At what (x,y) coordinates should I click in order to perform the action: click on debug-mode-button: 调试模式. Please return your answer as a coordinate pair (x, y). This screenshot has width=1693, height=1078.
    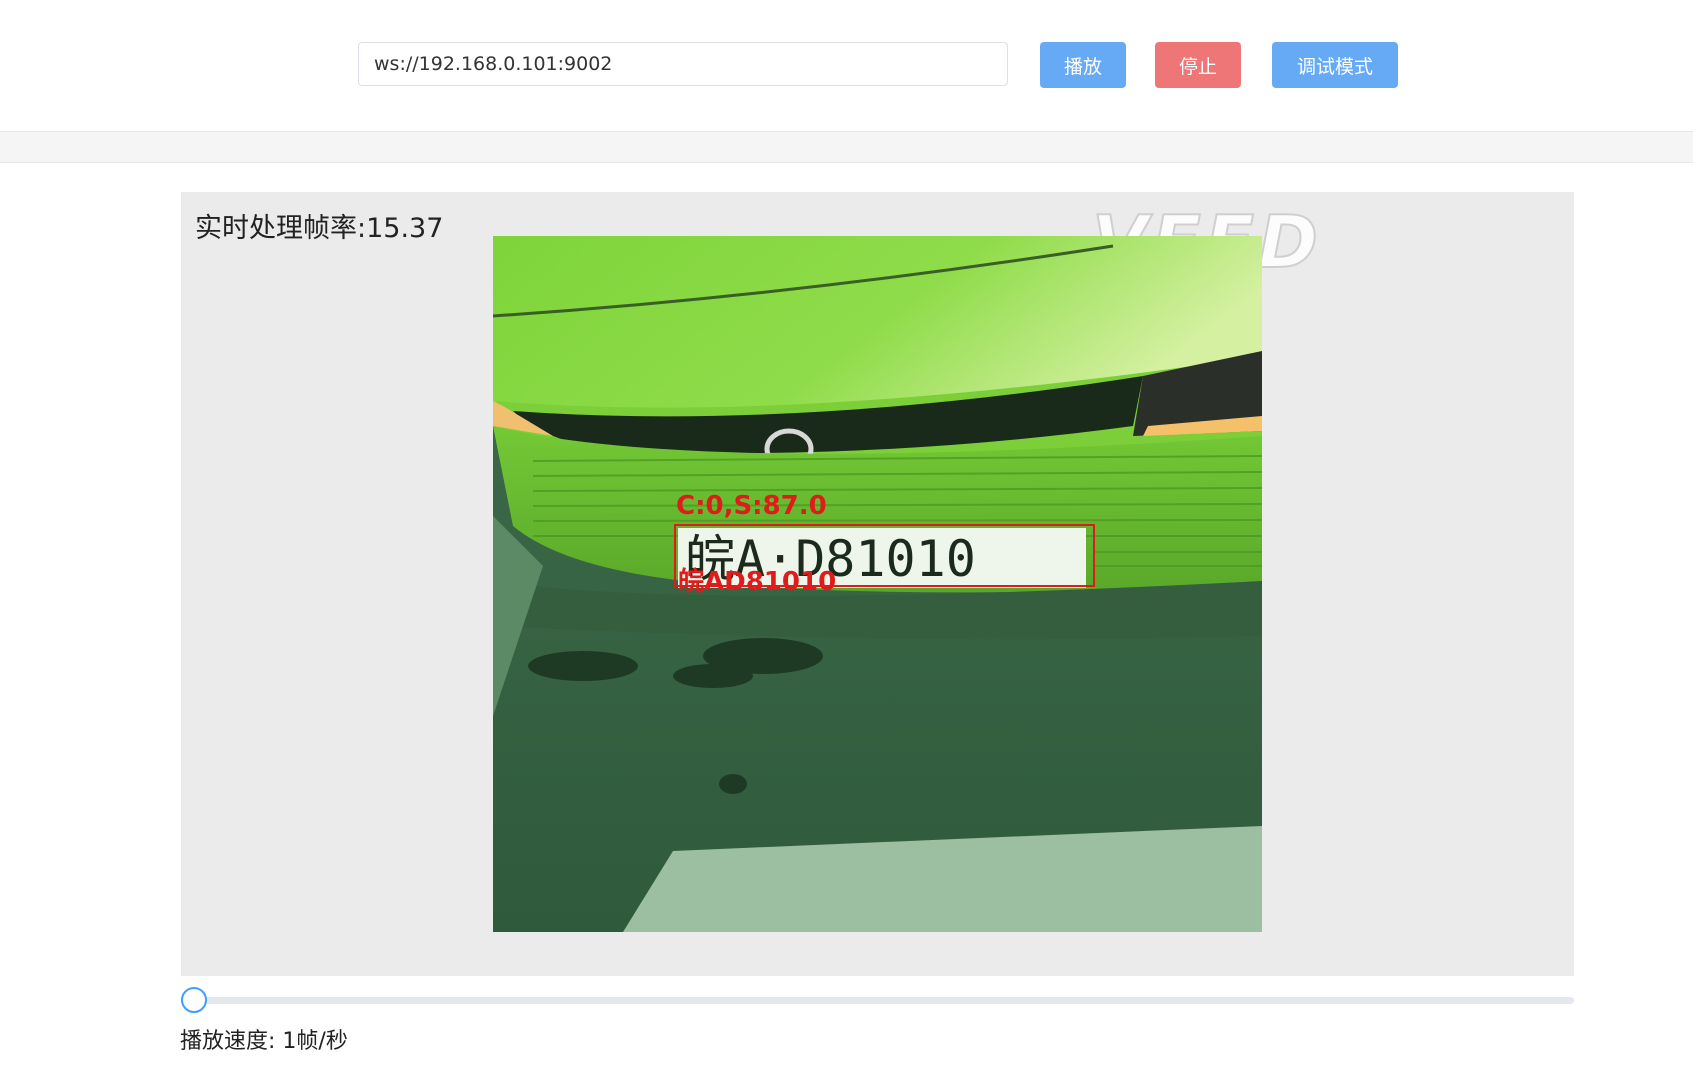
    Looking at the image, I should click on (1335, 65).